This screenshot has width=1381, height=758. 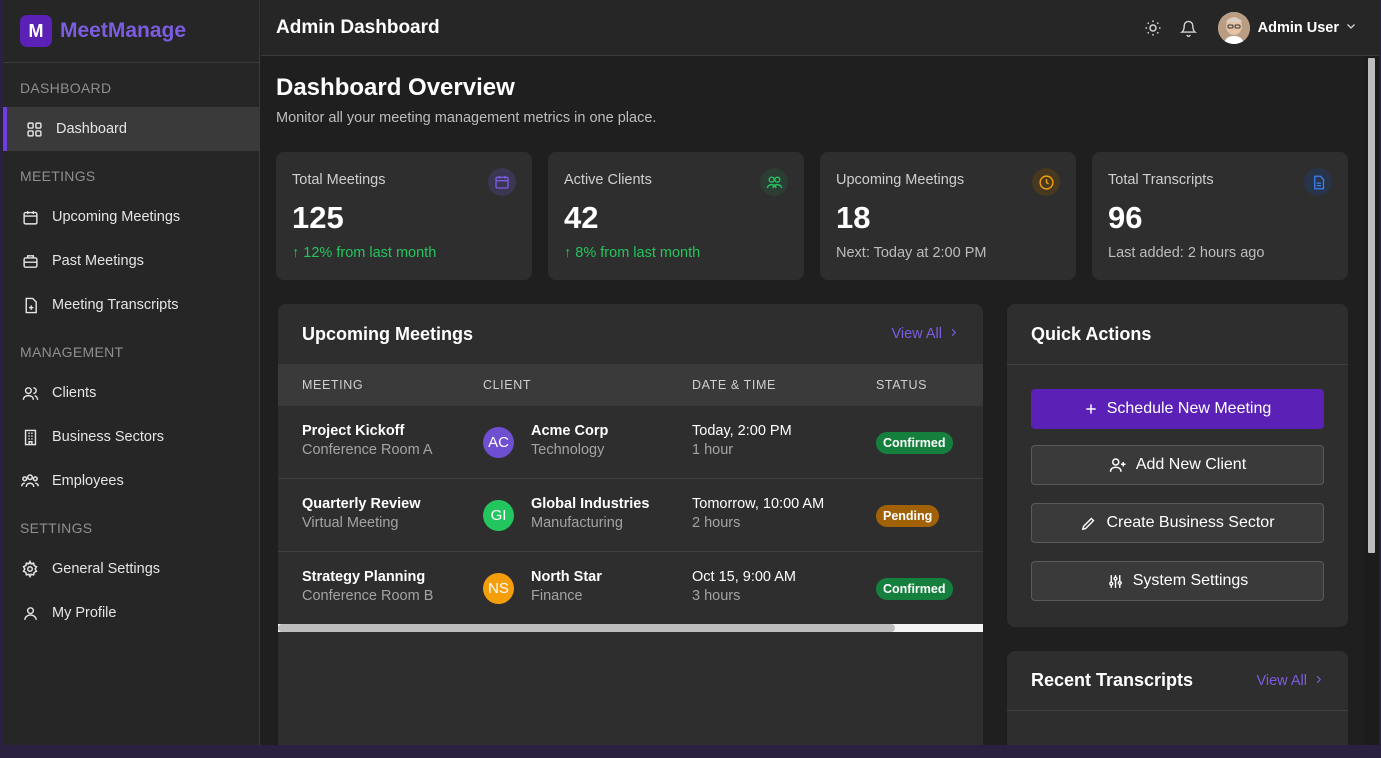 I want to click on column-header: CLIENT, so click(x=507, y=385).